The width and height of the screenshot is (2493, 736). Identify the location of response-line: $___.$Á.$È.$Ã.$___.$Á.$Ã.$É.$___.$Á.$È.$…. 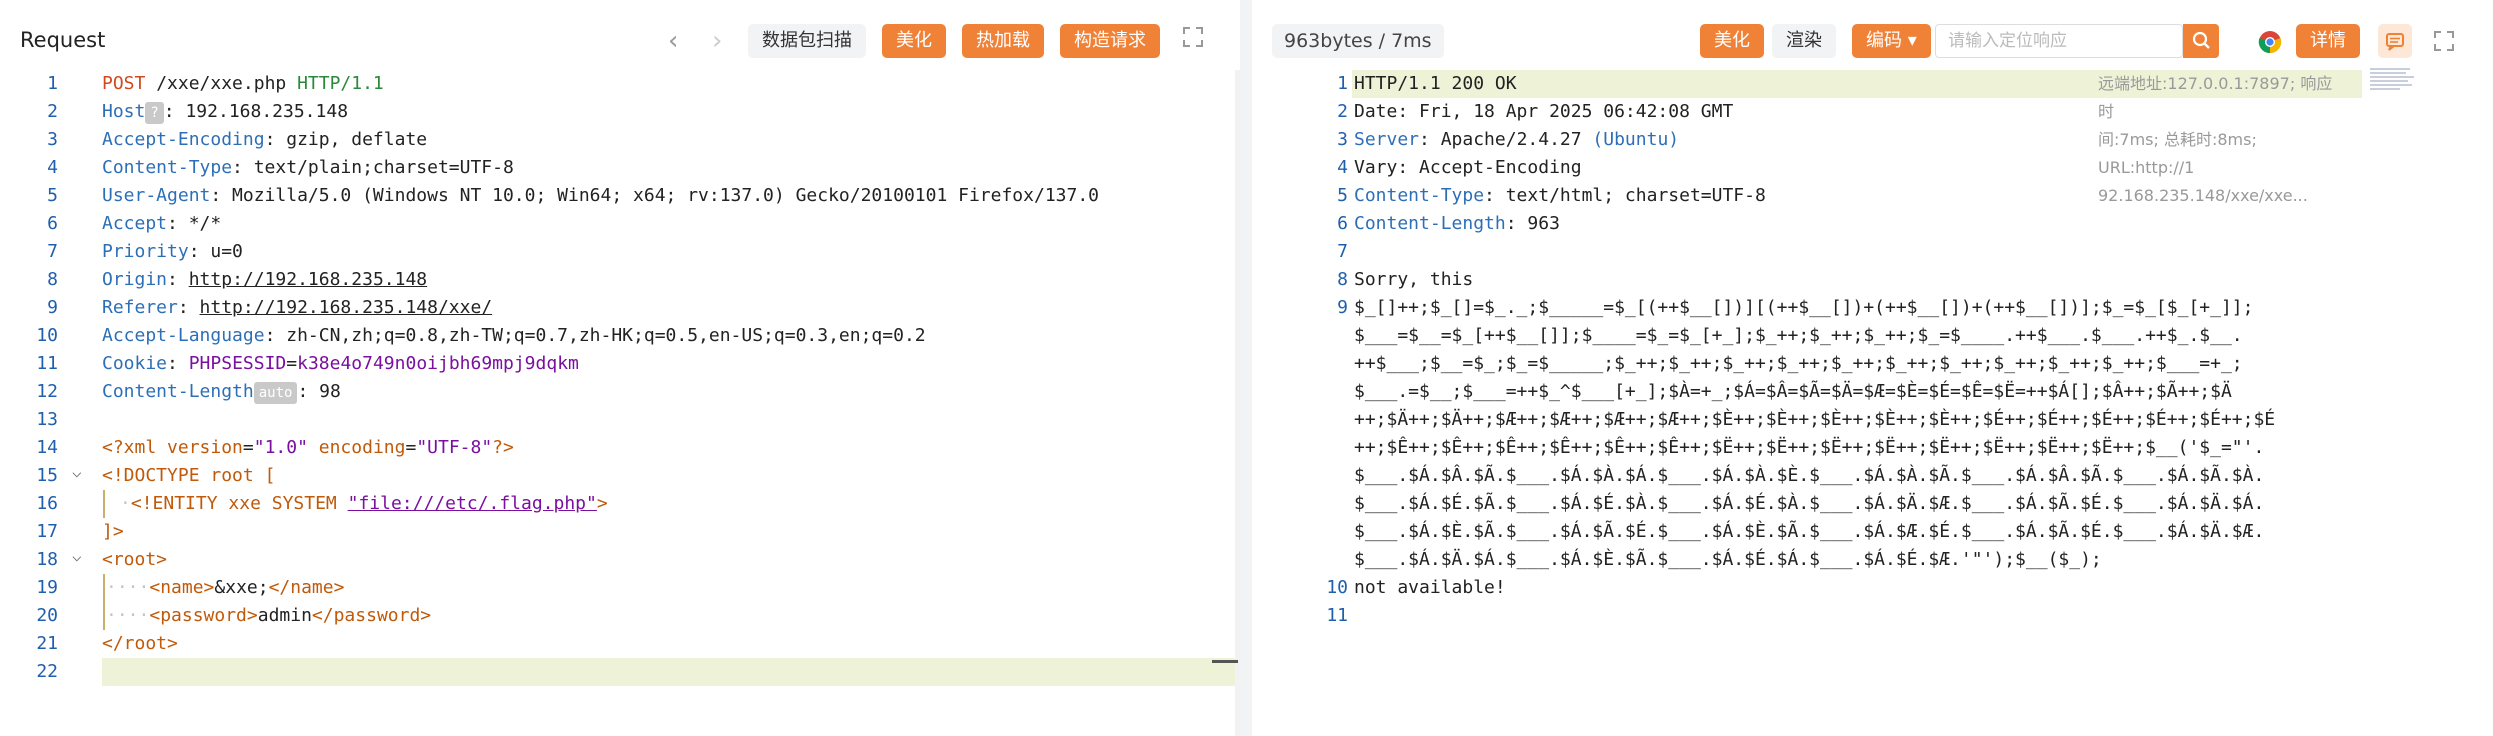
(1246, 532).